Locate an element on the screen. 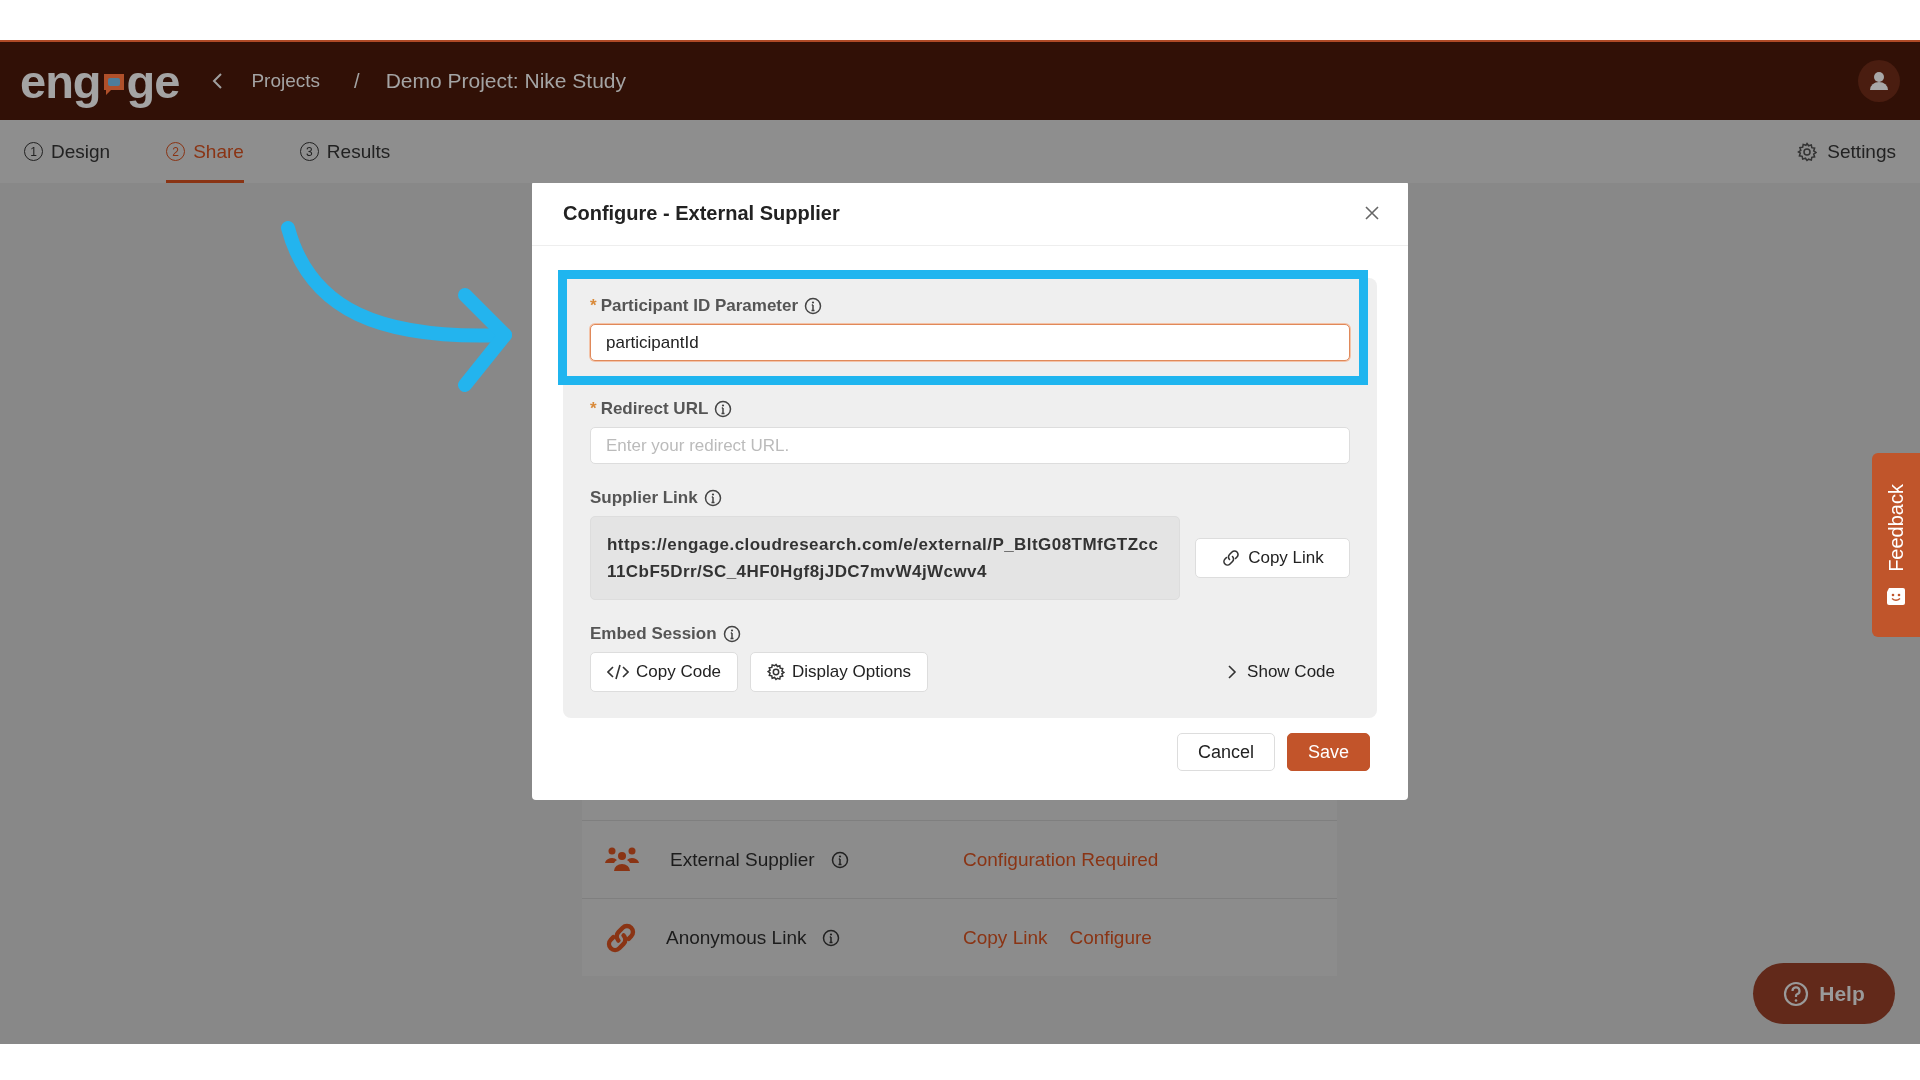 This screenshot has height=1080, width=1920. help-icon is located at coordinates (1796, 993).